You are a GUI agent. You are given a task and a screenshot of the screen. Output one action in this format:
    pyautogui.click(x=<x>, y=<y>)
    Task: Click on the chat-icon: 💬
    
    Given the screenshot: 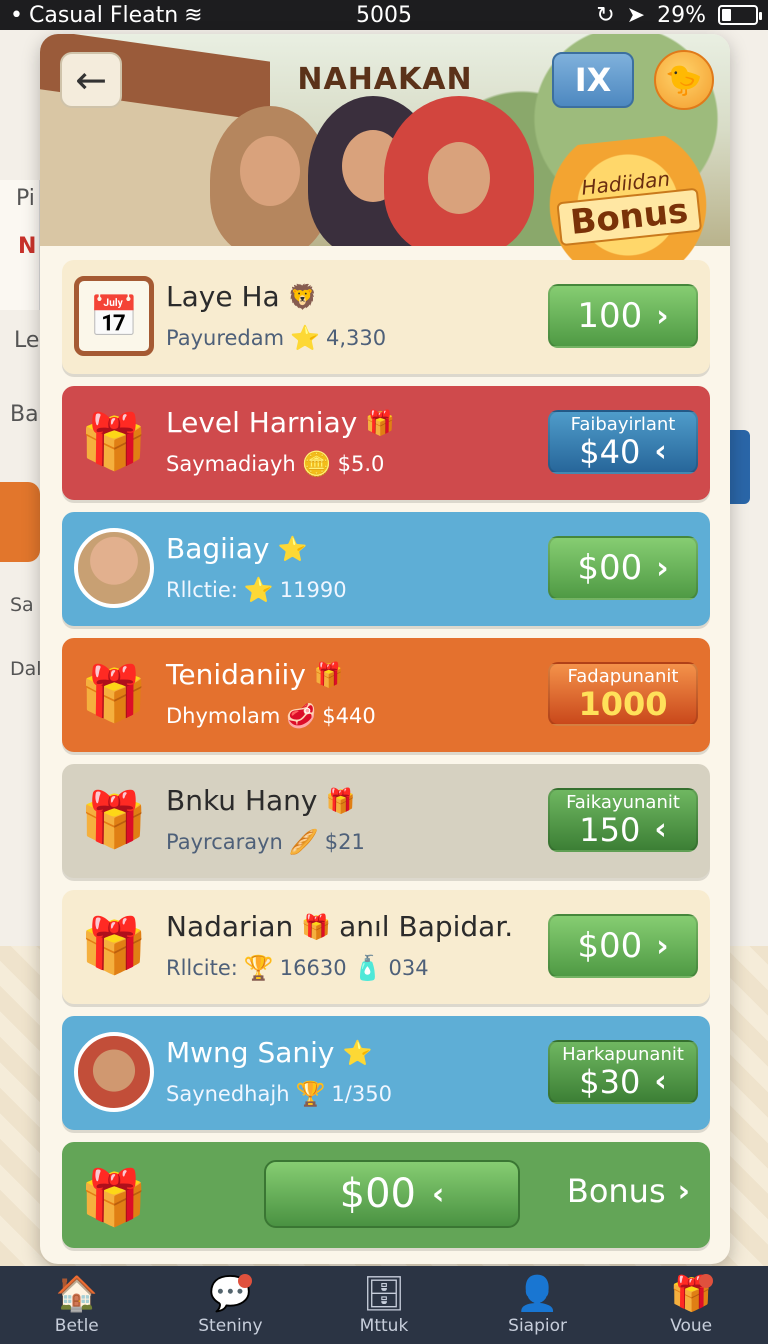 What is the action you would take?
    pyautogui.click(x=231, y=1294)
    